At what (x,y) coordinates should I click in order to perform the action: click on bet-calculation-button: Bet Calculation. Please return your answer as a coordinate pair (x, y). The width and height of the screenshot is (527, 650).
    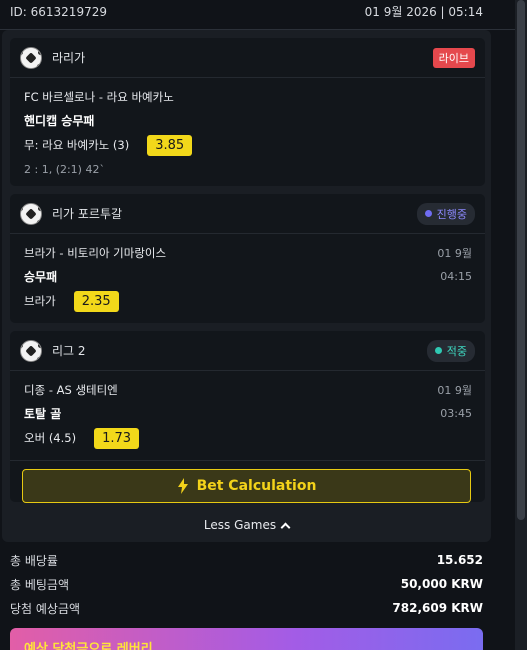
    Looking at the image, I should click on (246, 486).